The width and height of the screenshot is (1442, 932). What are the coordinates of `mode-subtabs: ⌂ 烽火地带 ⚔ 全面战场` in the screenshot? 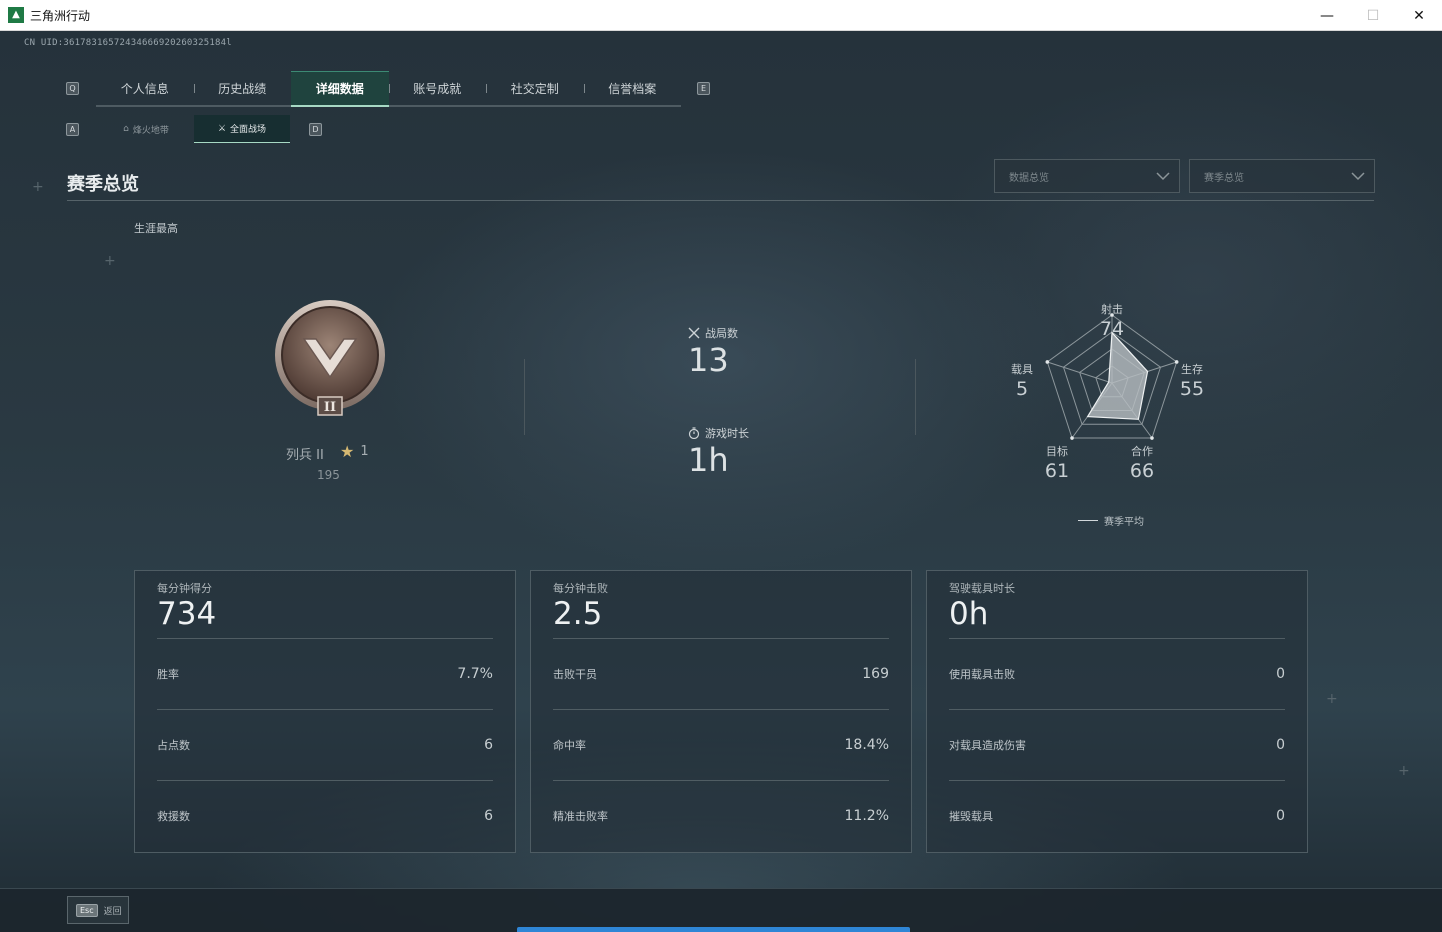 It's located at (194, 129).